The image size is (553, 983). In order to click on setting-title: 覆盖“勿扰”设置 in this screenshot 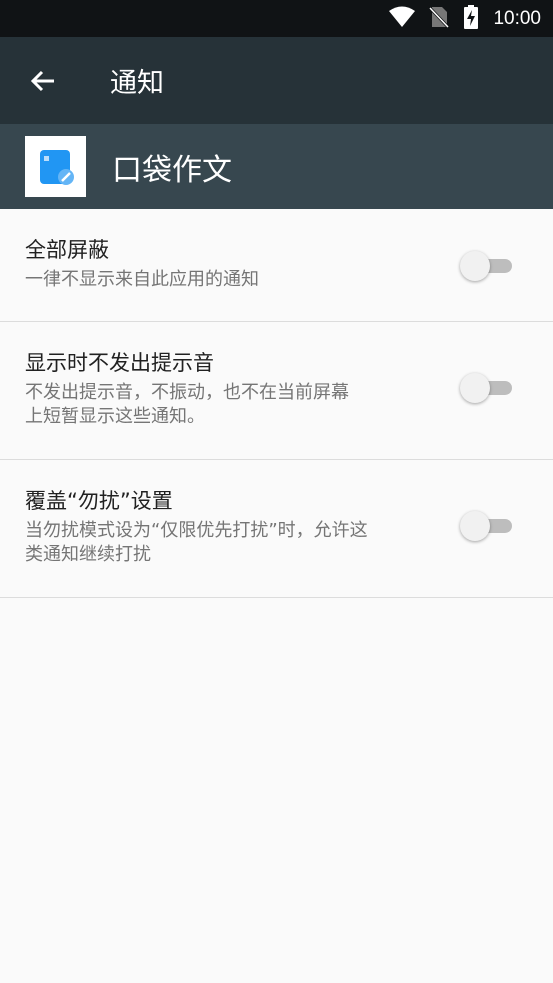, I will do `click(99, 501)`.